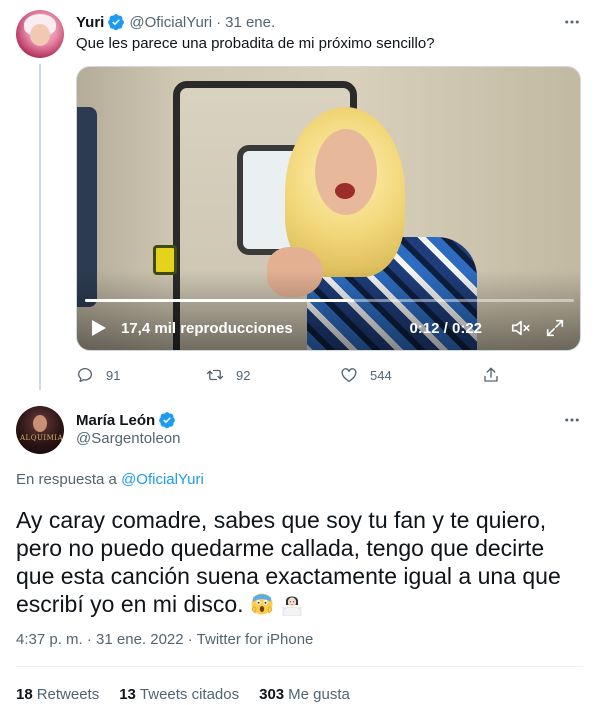  Describe the element at coordinates (85, 375) in the screenshot. I see `reply-icon` at that location.